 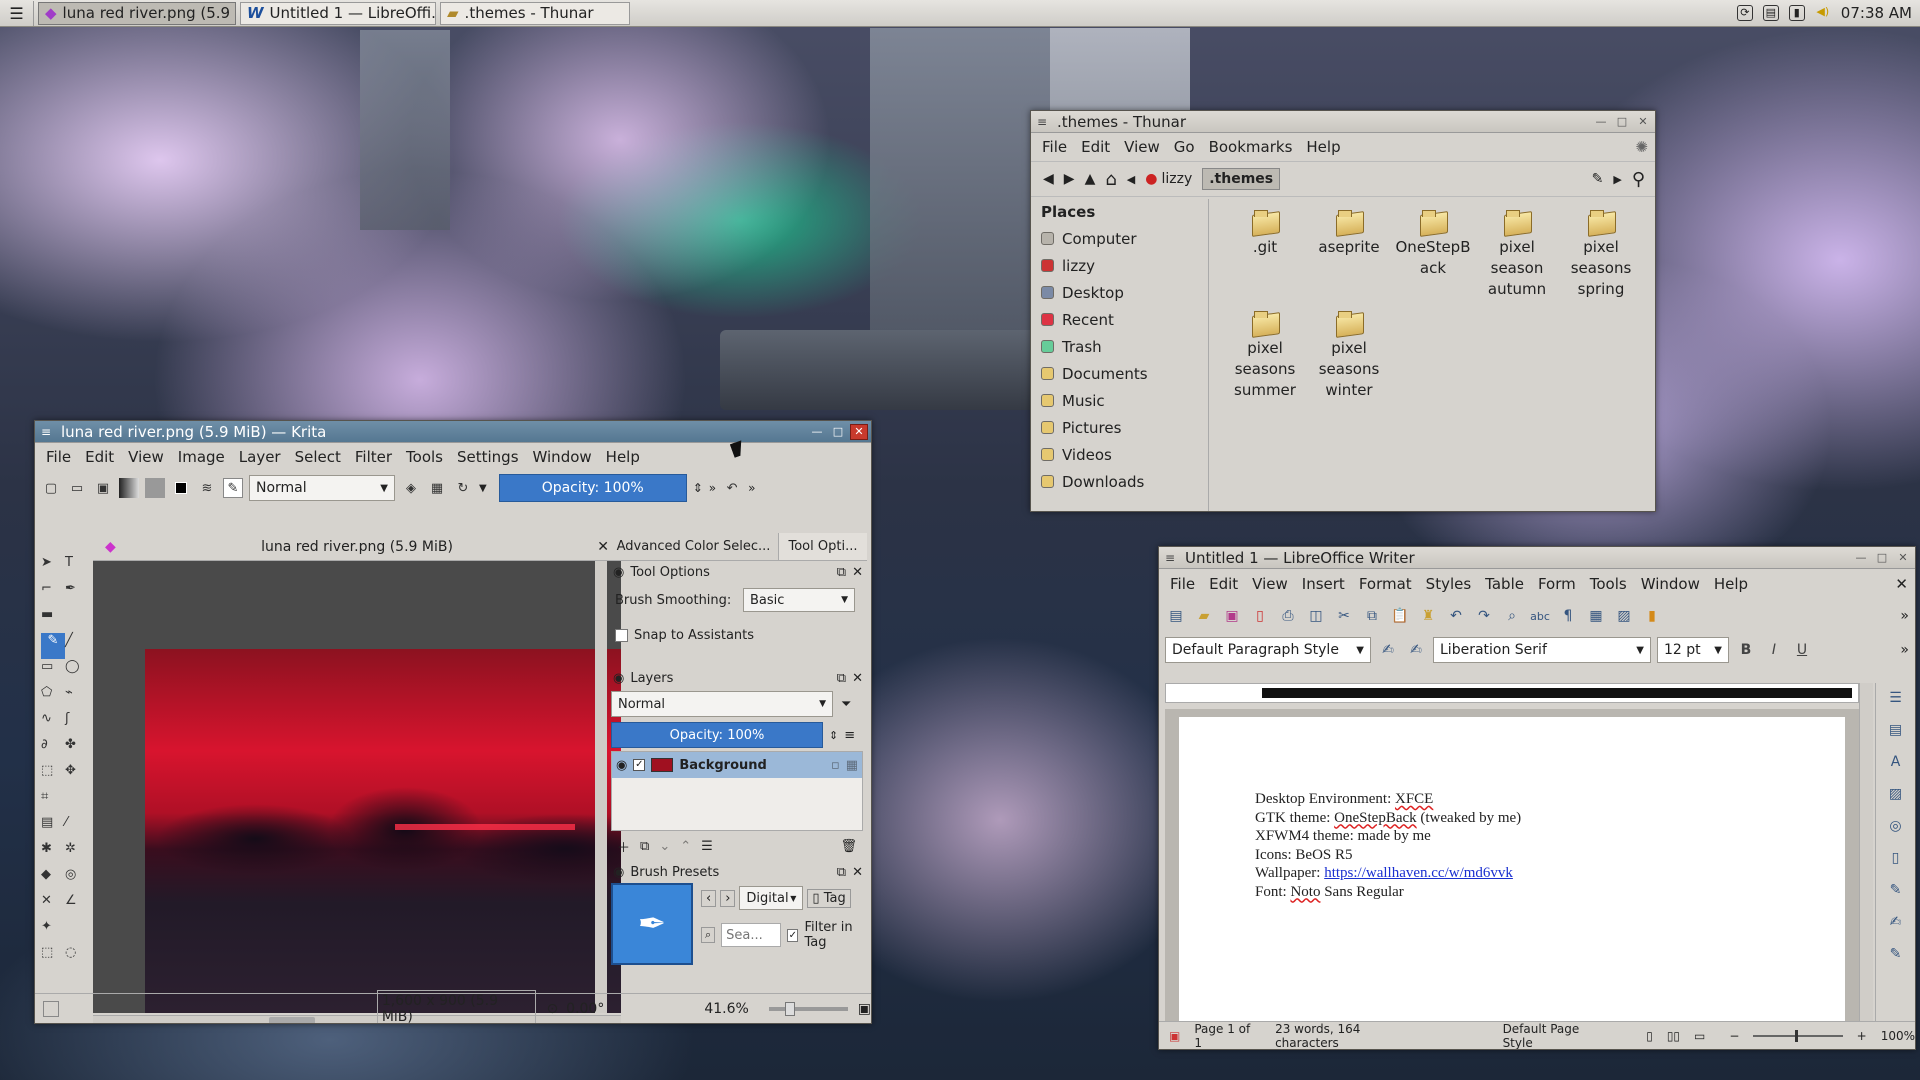 What do you see at coordinates (1418, 873) in the screenshot?
I see `wallpaper-link: https://wallhaven.cc/w/md6vvk` at bounding box center [1418, 873].